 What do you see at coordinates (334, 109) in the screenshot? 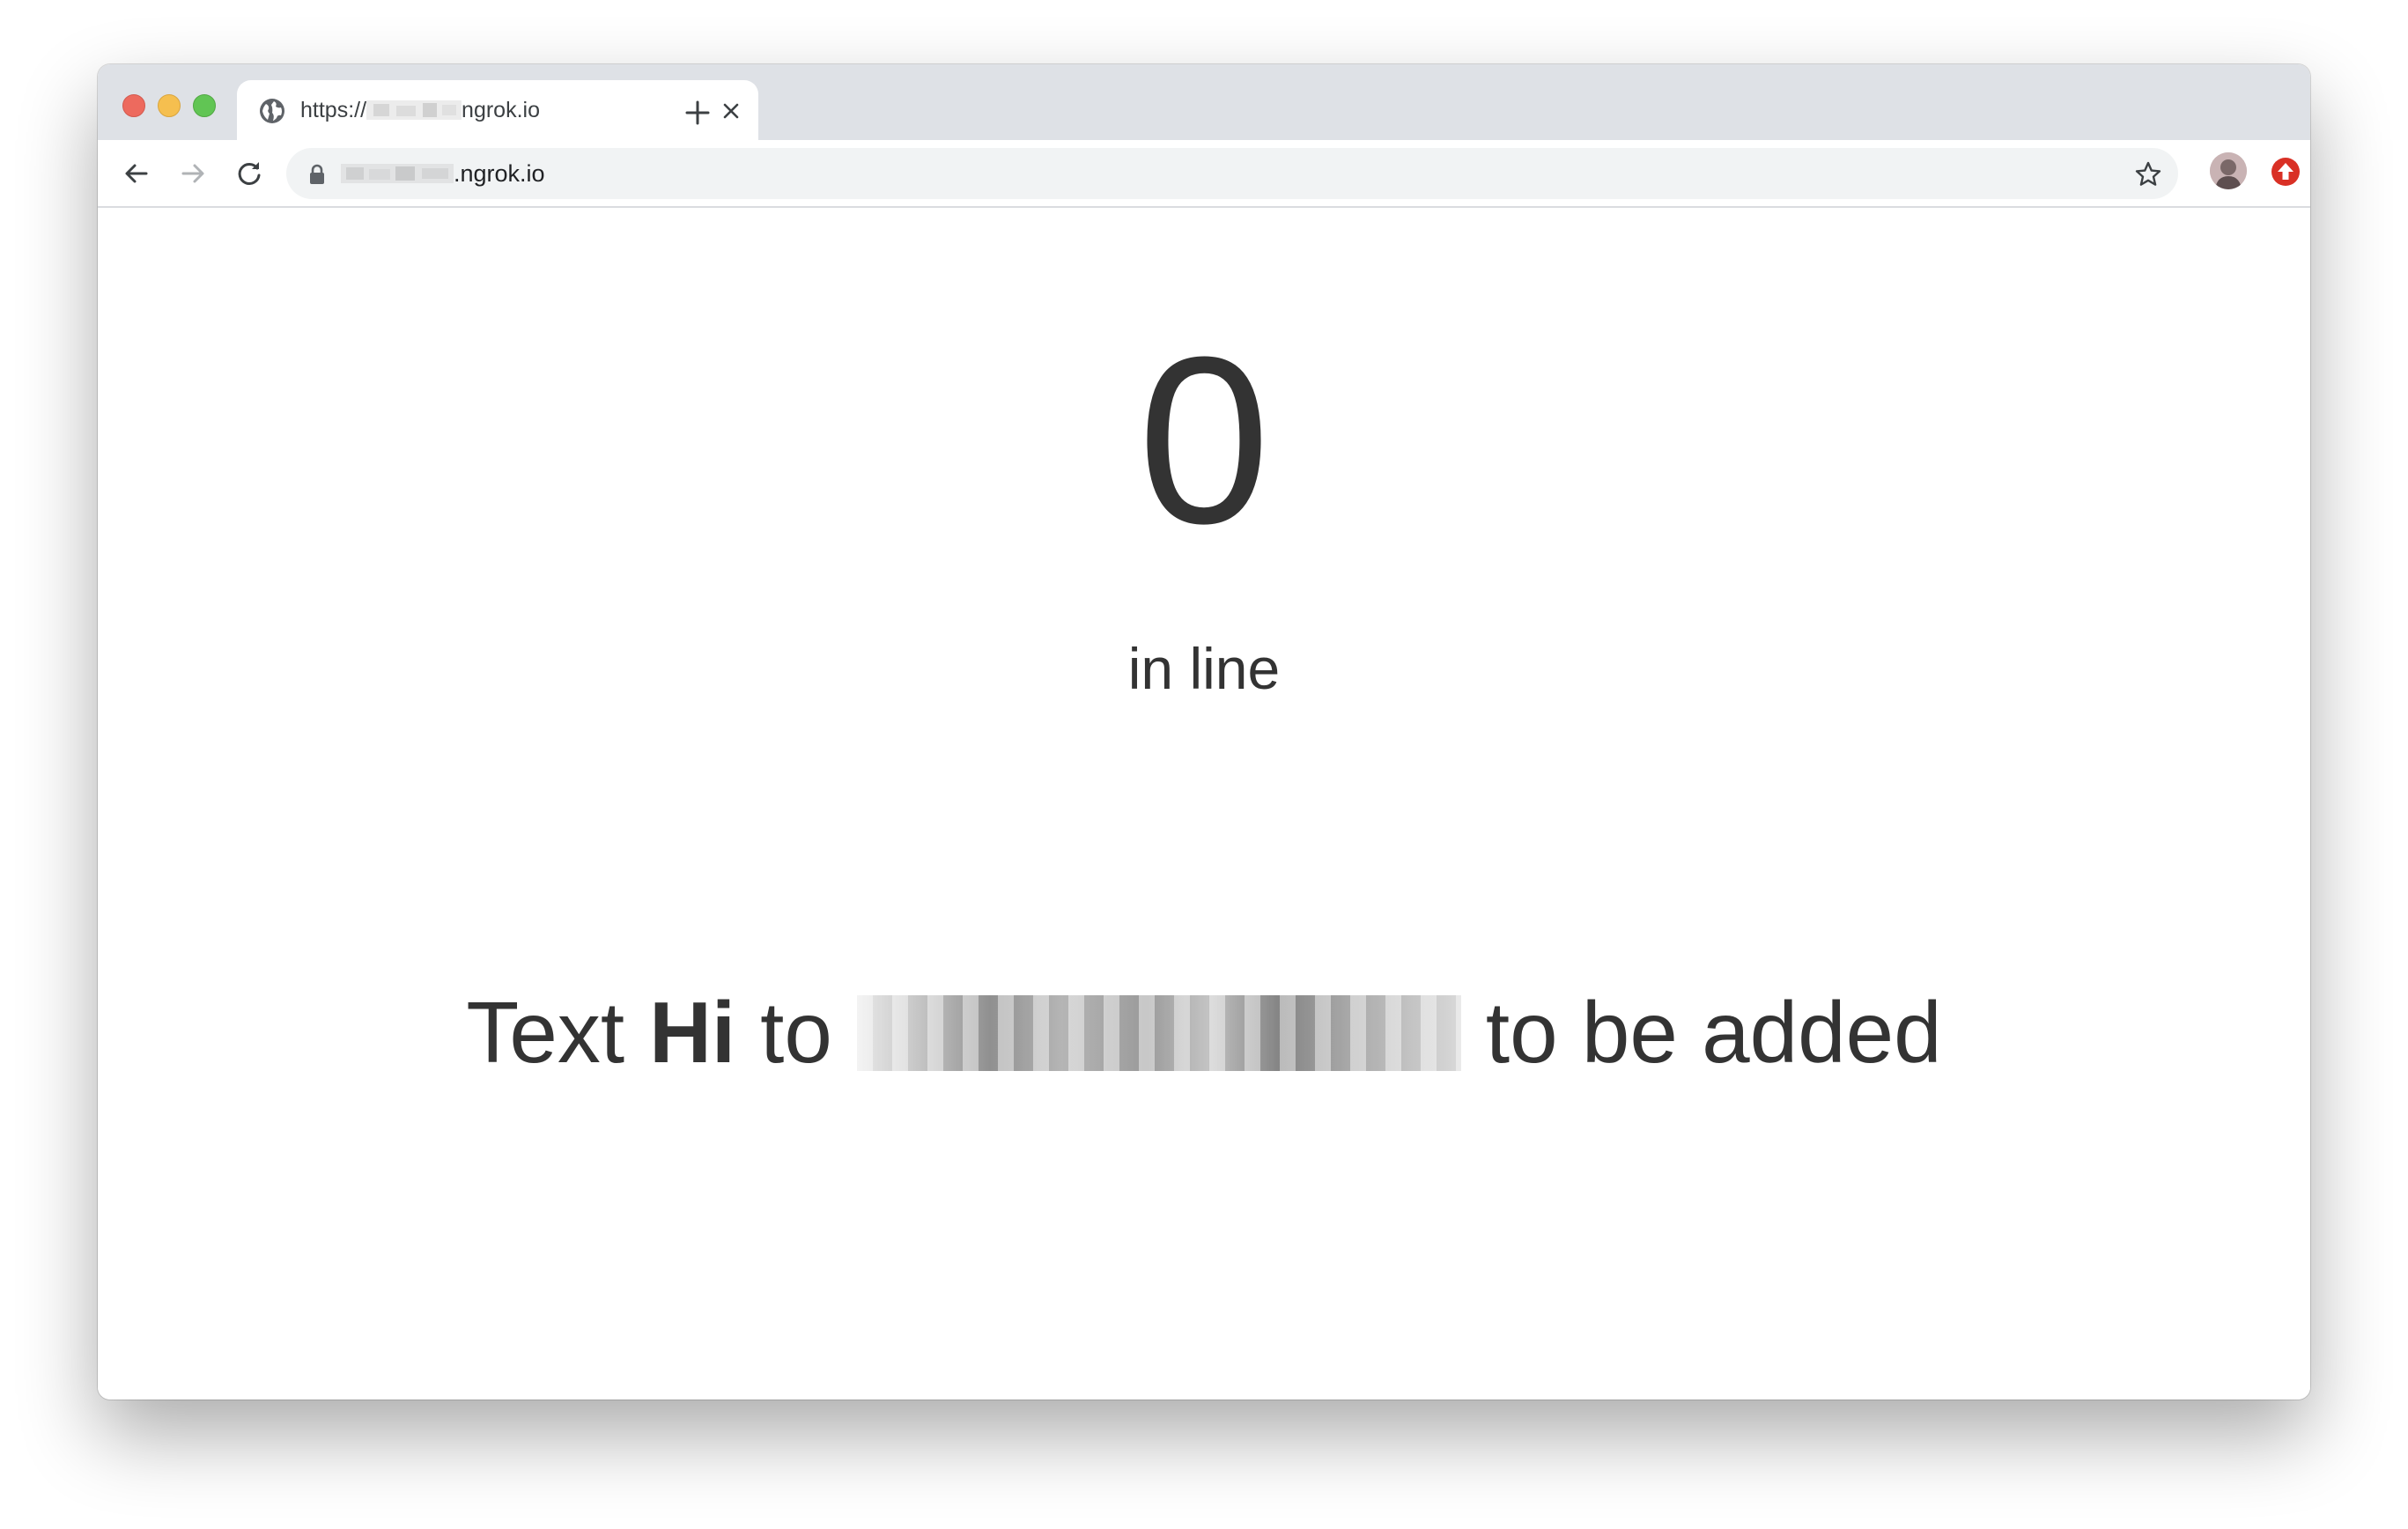
I see `tab-title-prefix: https://` at bounding box center [334, 109].